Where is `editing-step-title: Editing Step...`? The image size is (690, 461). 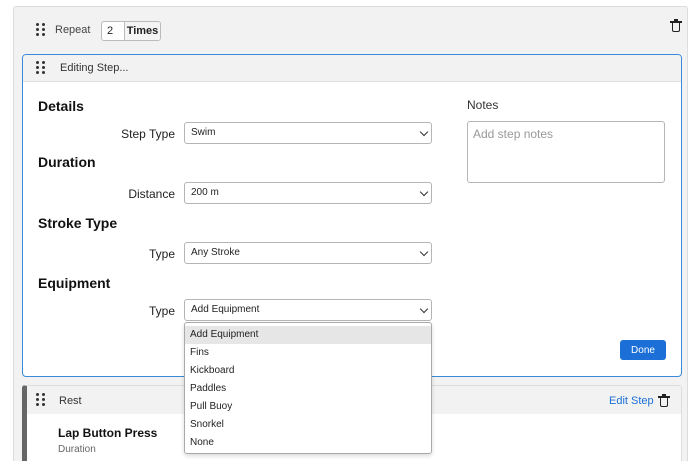
editing-step-title: Editing Step... is located at coordinates (94, 68).